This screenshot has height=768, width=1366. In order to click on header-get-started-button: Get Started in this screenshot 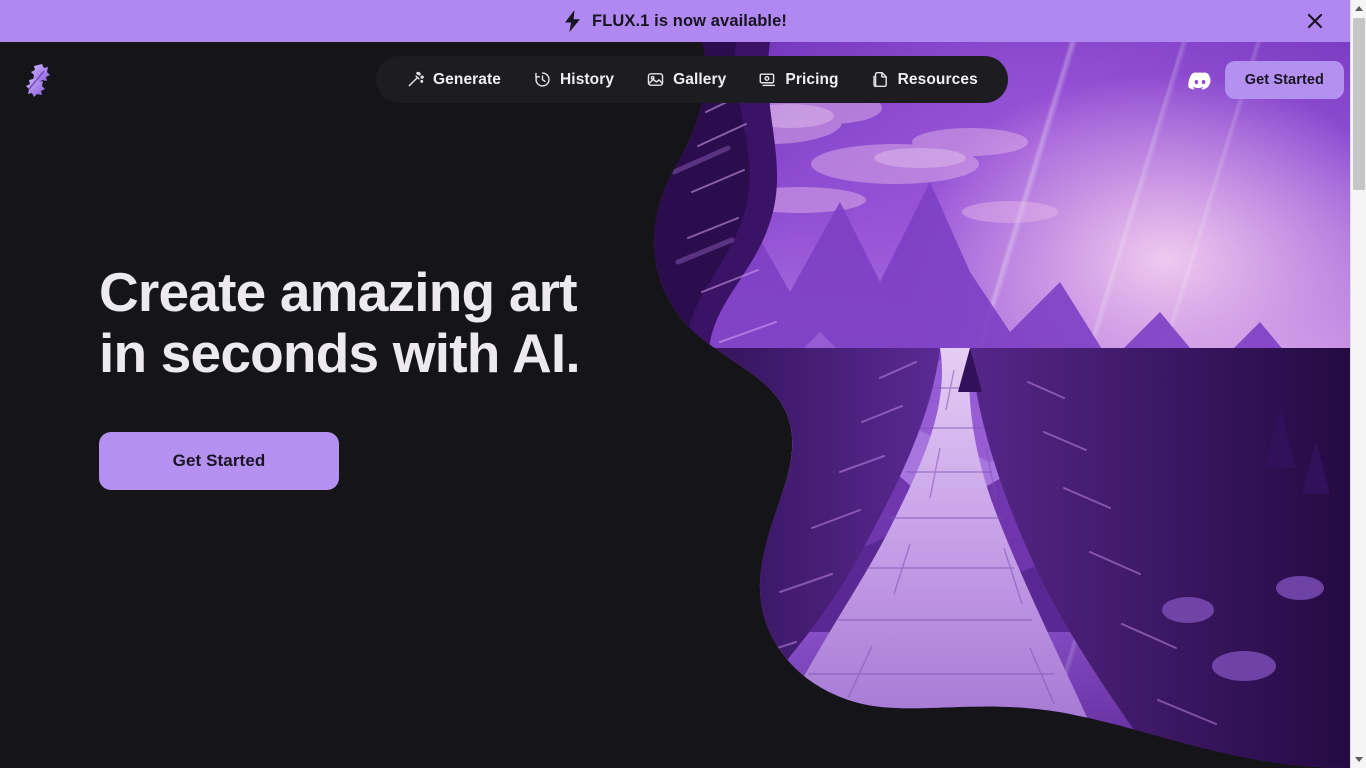, I will do `click(1284, 80)`.